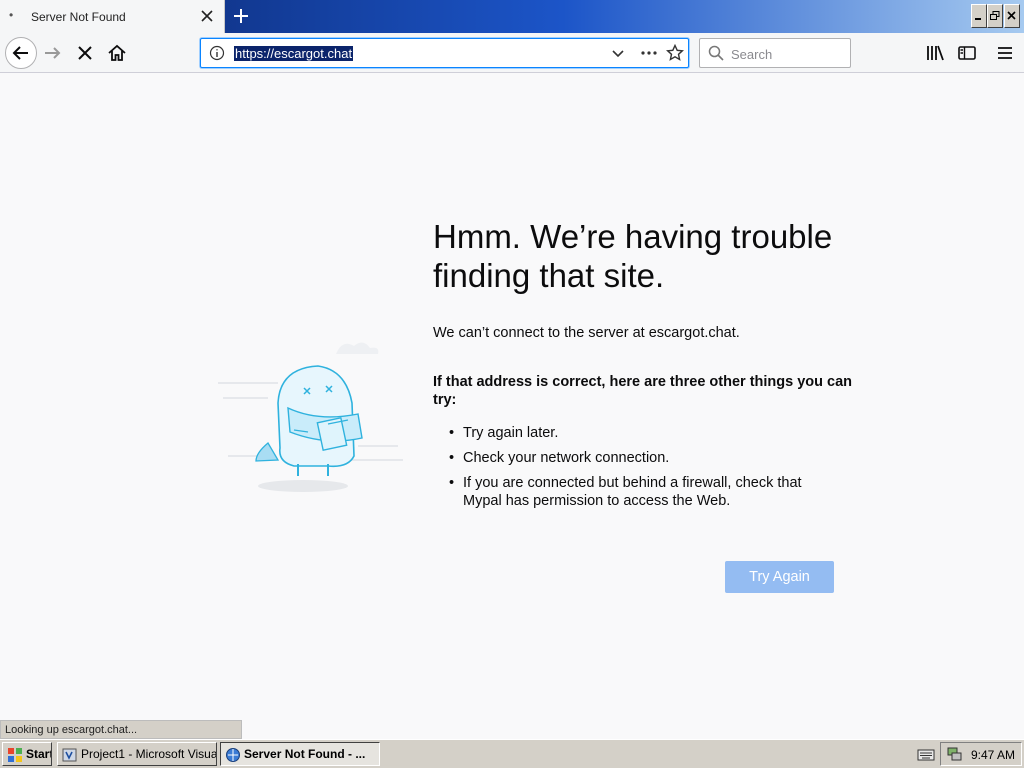  Describe the element at coordinates (618, 53) in the screenshot. I see `dropdown-icon` at that location.